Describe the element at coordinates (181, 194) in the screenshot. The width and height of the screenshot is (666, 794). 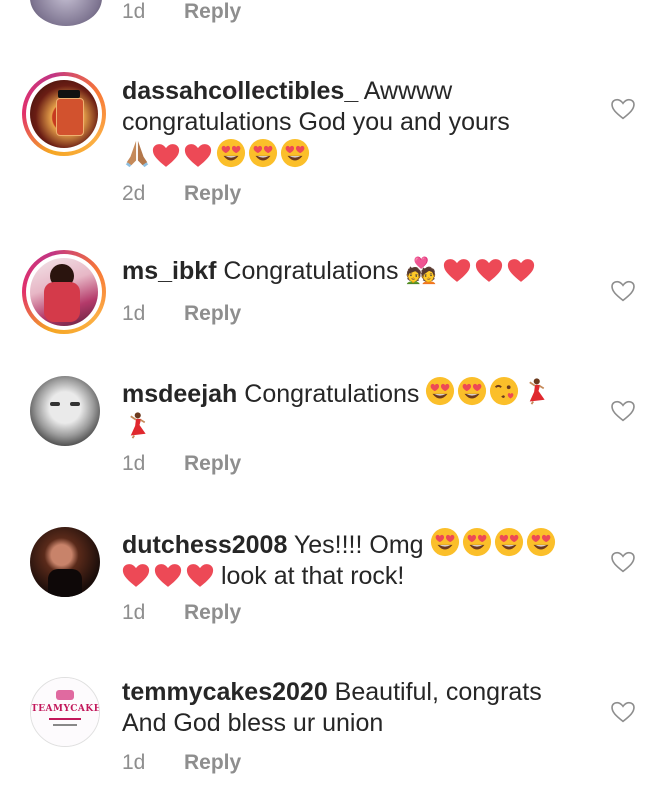
I see `comment-meta: 2d Reply` at that location.